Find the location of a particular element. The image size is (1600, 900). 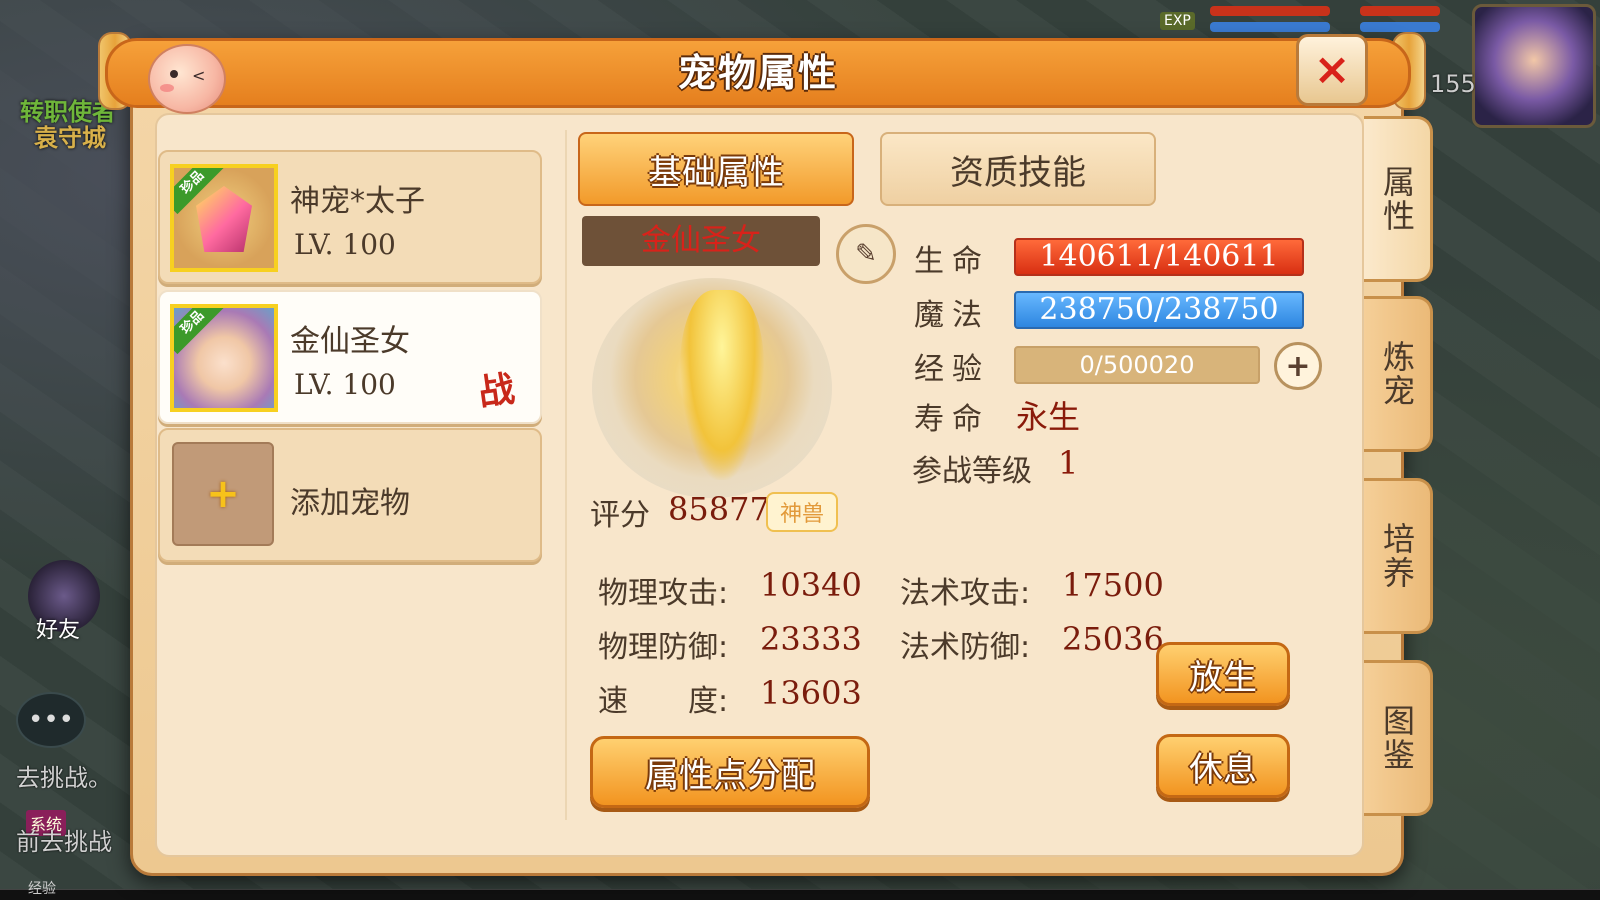

add-pet-slot: + is located at coordinates (223, 494).